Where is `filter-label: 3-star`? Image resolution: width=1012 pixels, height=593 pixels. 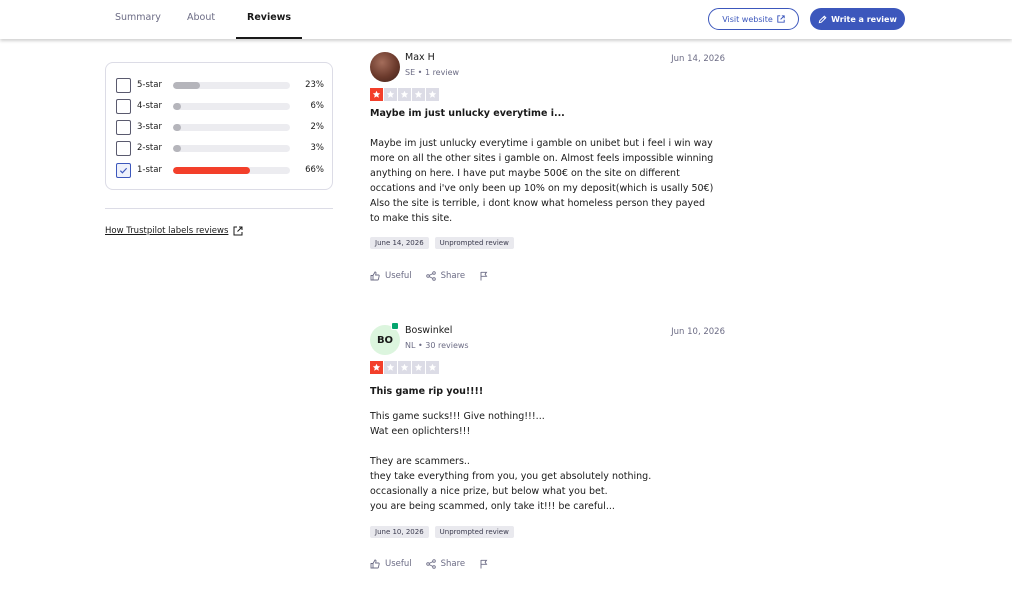 filter-label: 3-star is located at coordinates (149, 127).